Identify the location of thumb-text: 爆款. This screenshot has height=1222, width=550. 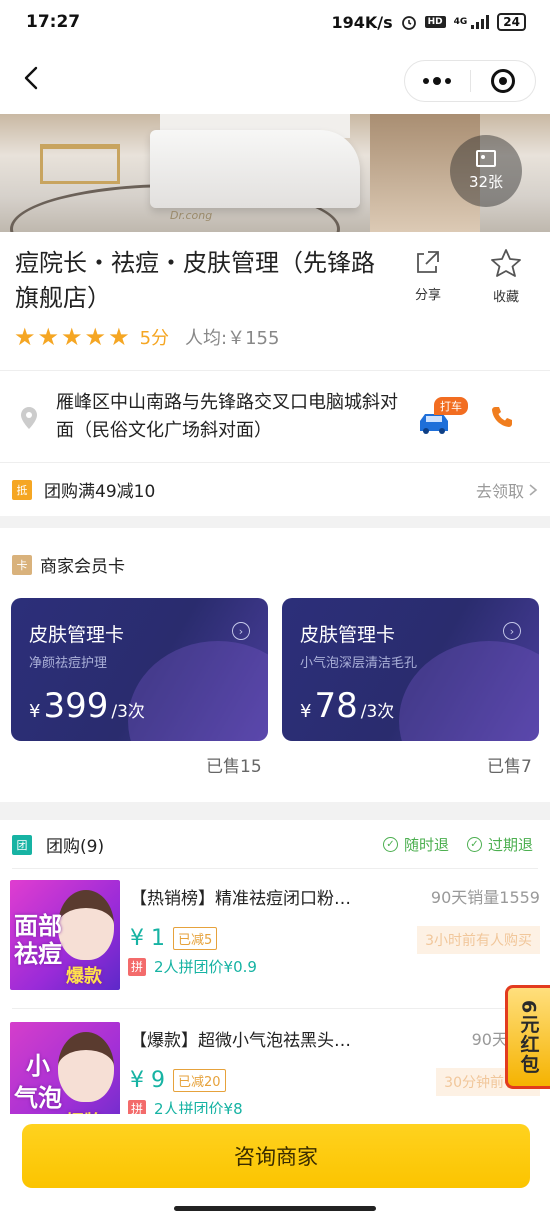
(84, 976).